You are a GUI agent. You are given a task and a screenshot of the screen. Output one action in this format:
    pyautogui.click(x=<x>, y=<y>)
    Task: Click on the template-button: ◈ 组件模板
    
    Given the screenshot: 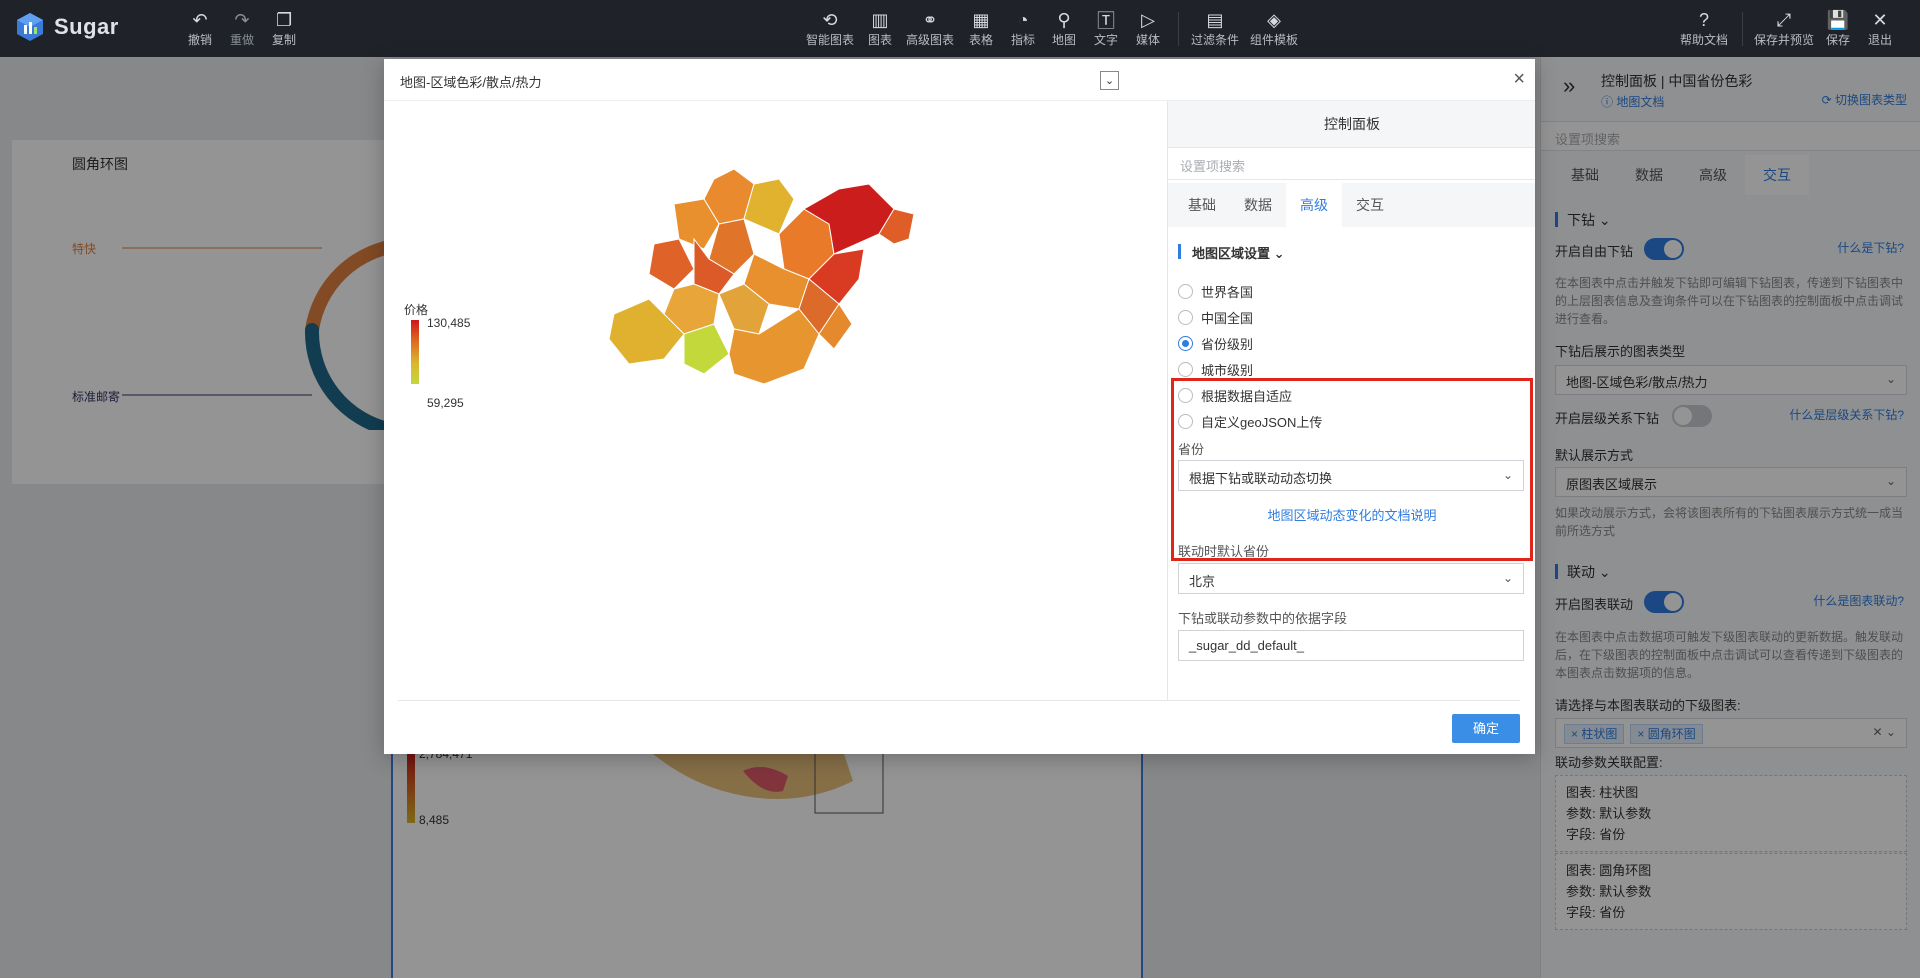 What is the action you would take?
    pyautogui.click(x=1274, y=28)
    